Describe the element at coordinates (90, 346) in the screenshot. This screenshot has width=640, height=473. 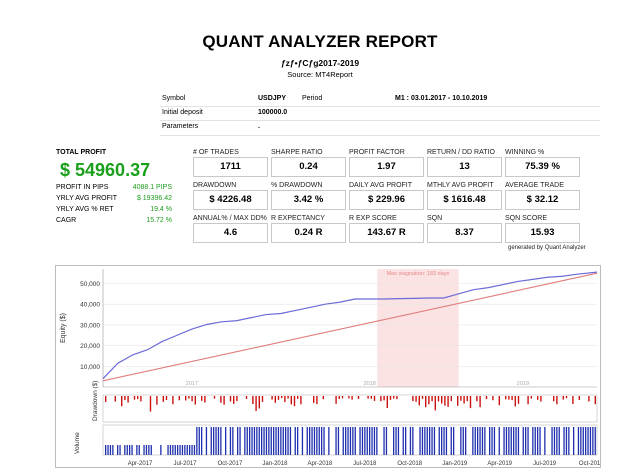
I see `y-tick-label: 20,000` at that location.